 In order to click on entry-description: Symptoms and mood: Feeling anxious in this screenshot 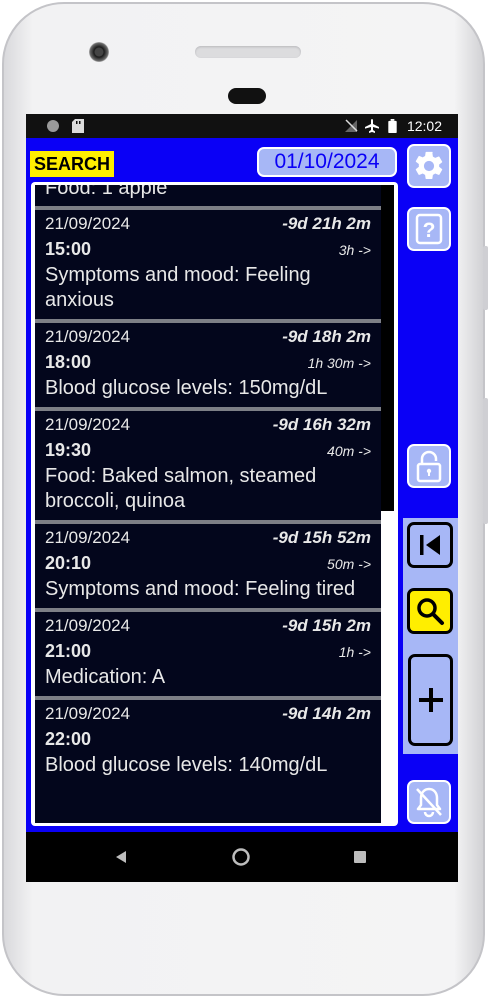, I will do `click(178, 287)`.